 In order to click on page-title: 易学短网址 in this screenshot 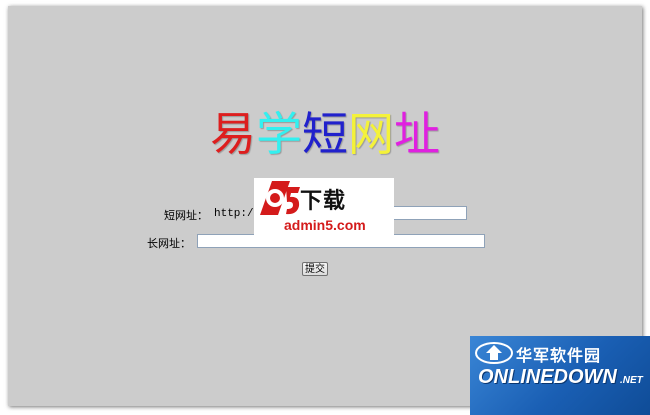, I will do `click(325, 134)`.